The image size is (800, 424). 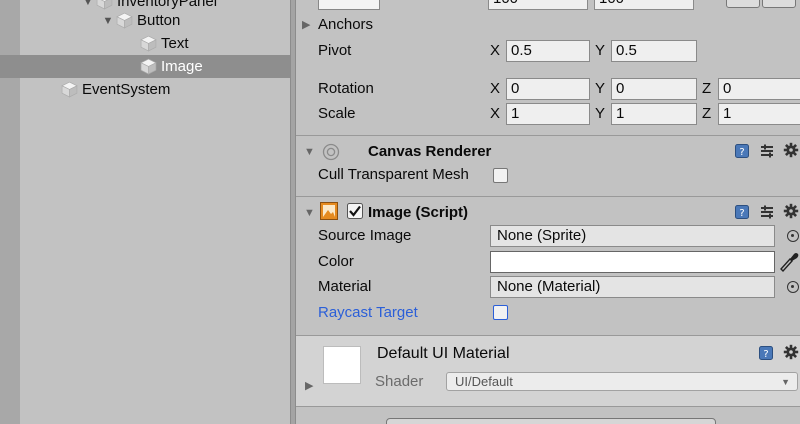 I want to click on hierarchy-item-image: Image, so click(x=155, y=66).